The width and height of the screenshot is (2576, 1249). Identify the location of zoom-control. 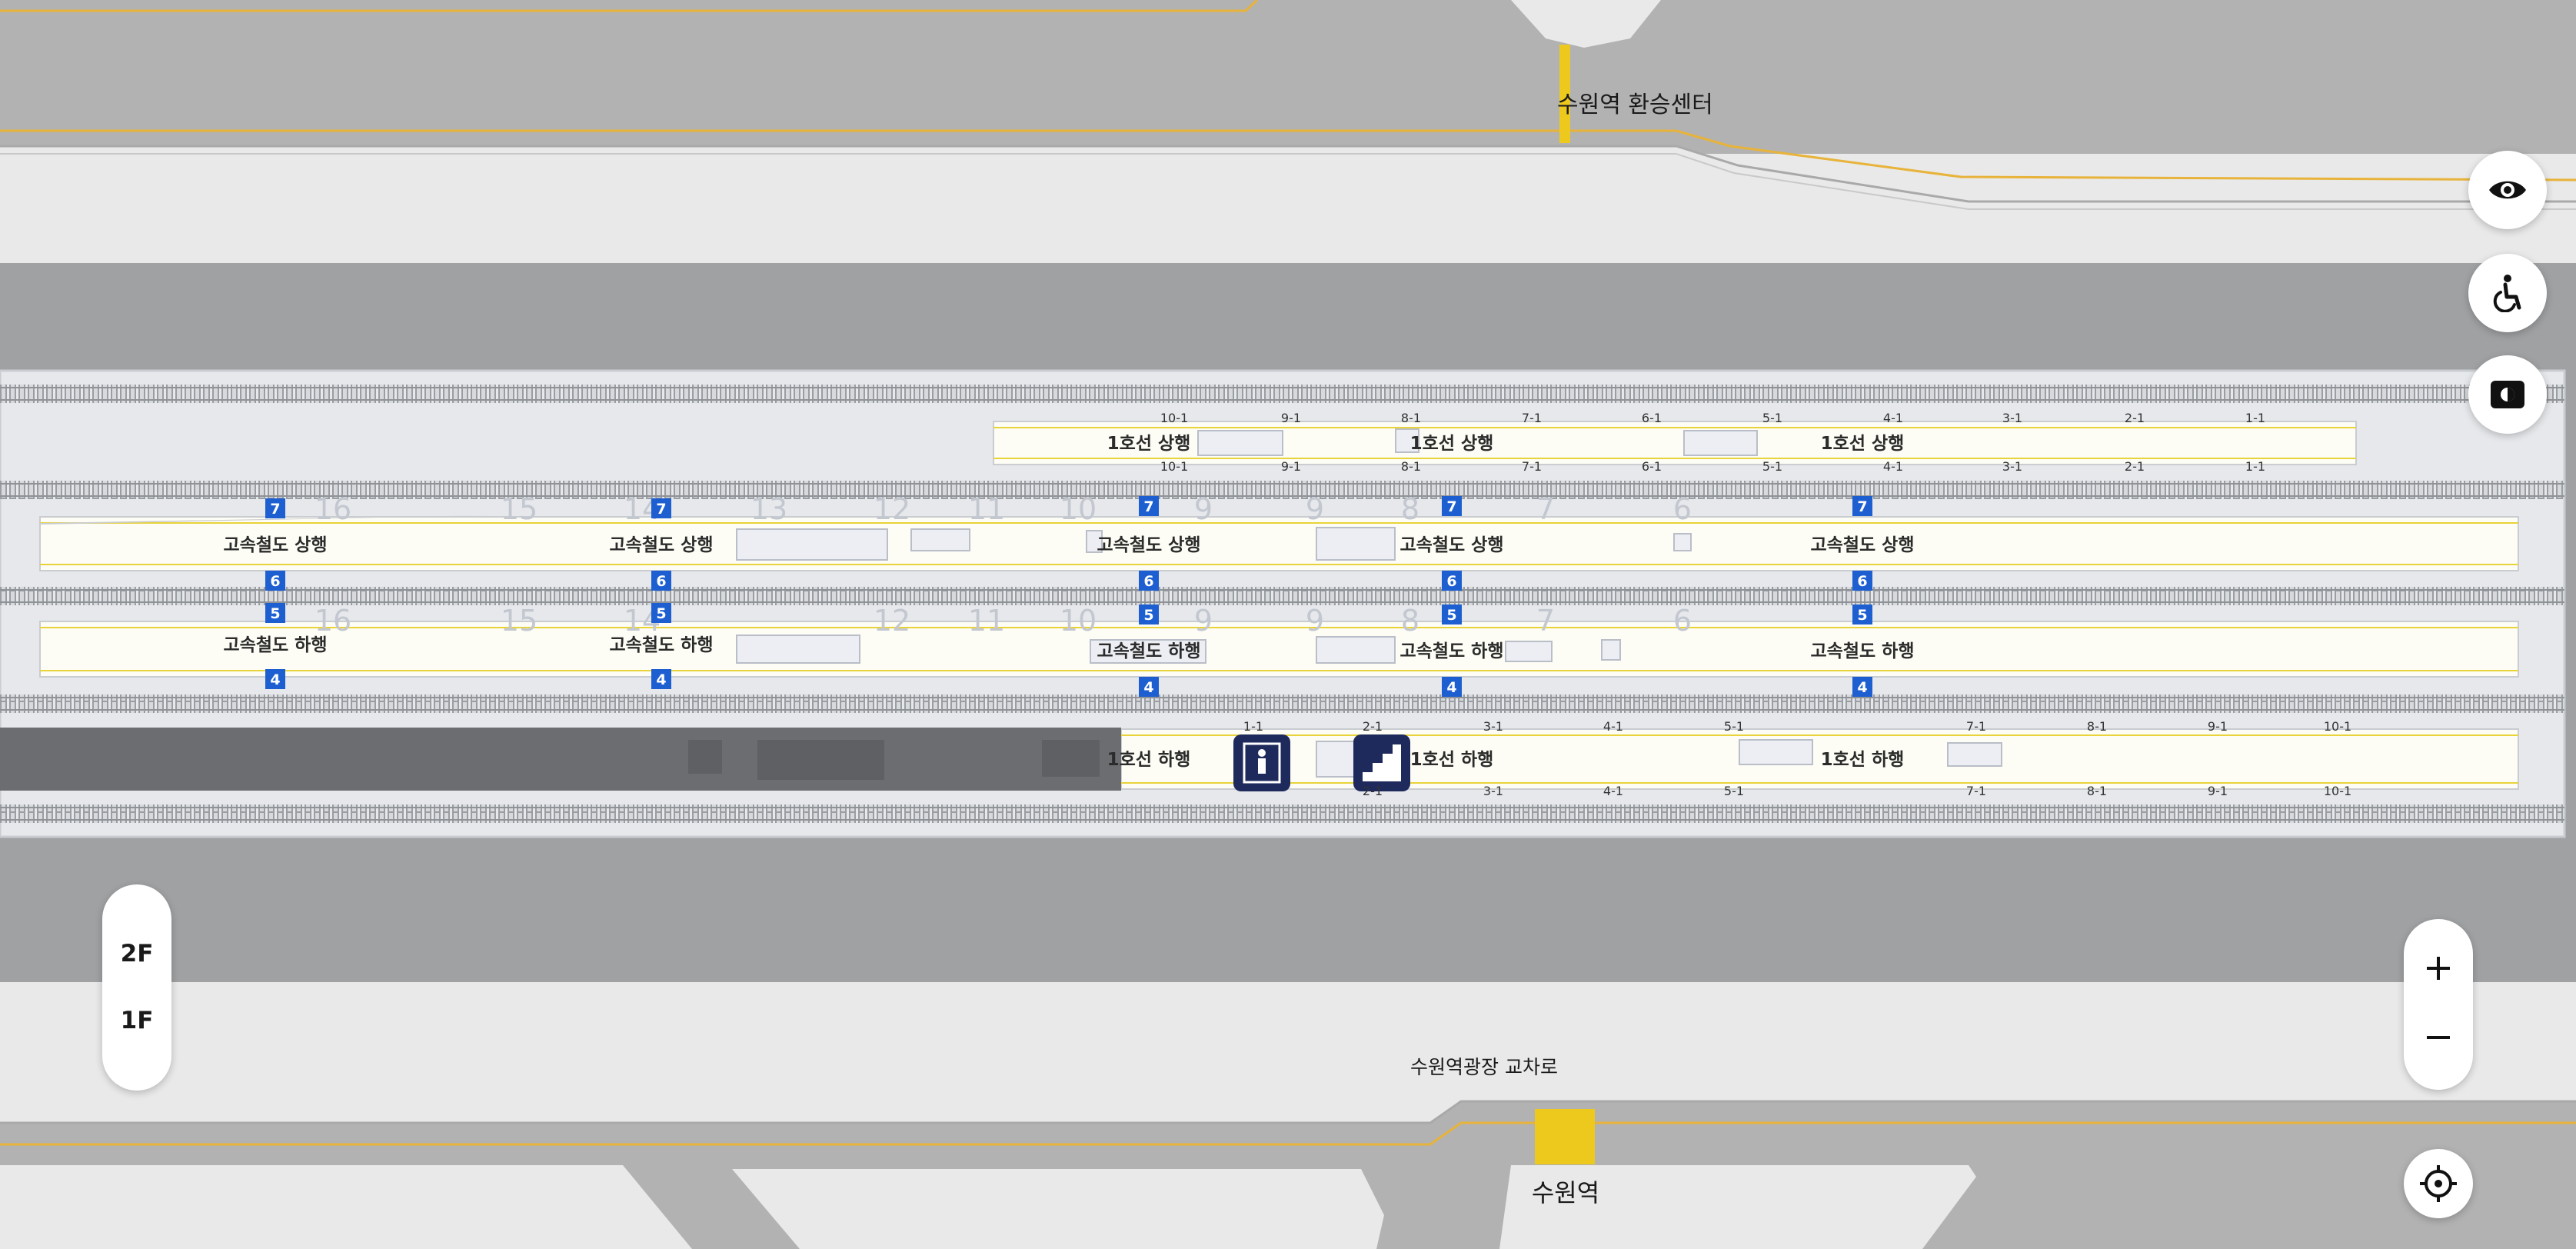
(2438, 1004).